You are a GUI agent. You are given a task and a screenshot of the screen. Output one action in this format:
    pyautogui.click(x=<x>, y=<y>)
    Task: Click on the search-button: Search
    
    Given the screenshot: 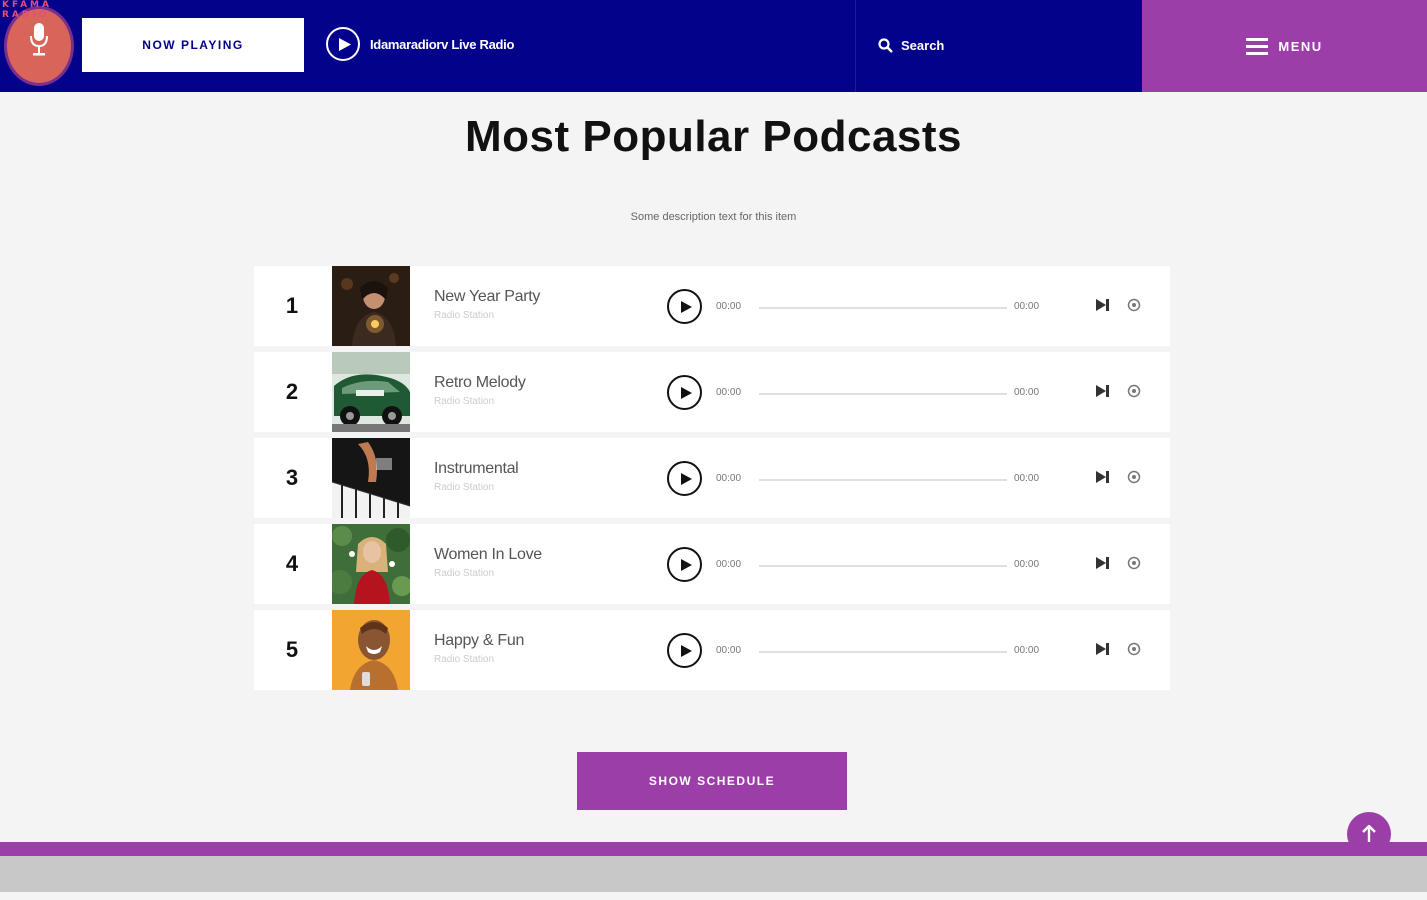 What is the action you would take?
    pyautogui.click(x=911, y=45)
    